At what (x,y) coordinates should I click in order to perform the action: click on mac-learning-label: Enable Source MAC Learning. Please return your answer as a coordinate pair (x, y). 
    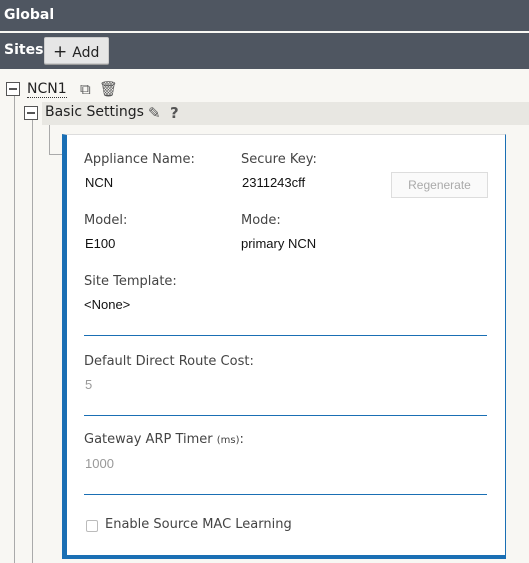
    Looking at the image, I should click on (198, 524).